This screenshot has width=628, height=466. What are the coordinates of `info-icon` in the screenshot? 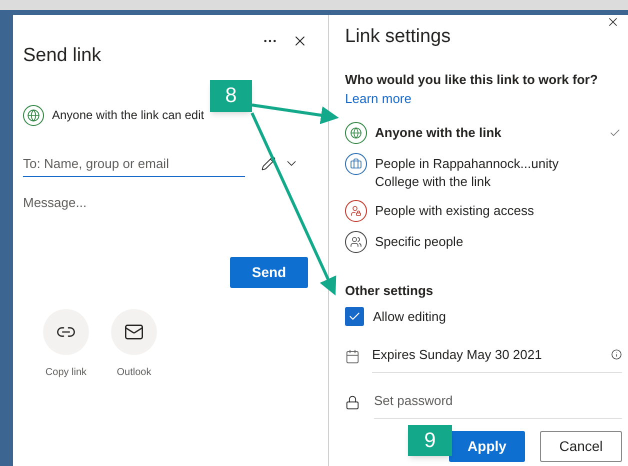 It's located at (616, 354).